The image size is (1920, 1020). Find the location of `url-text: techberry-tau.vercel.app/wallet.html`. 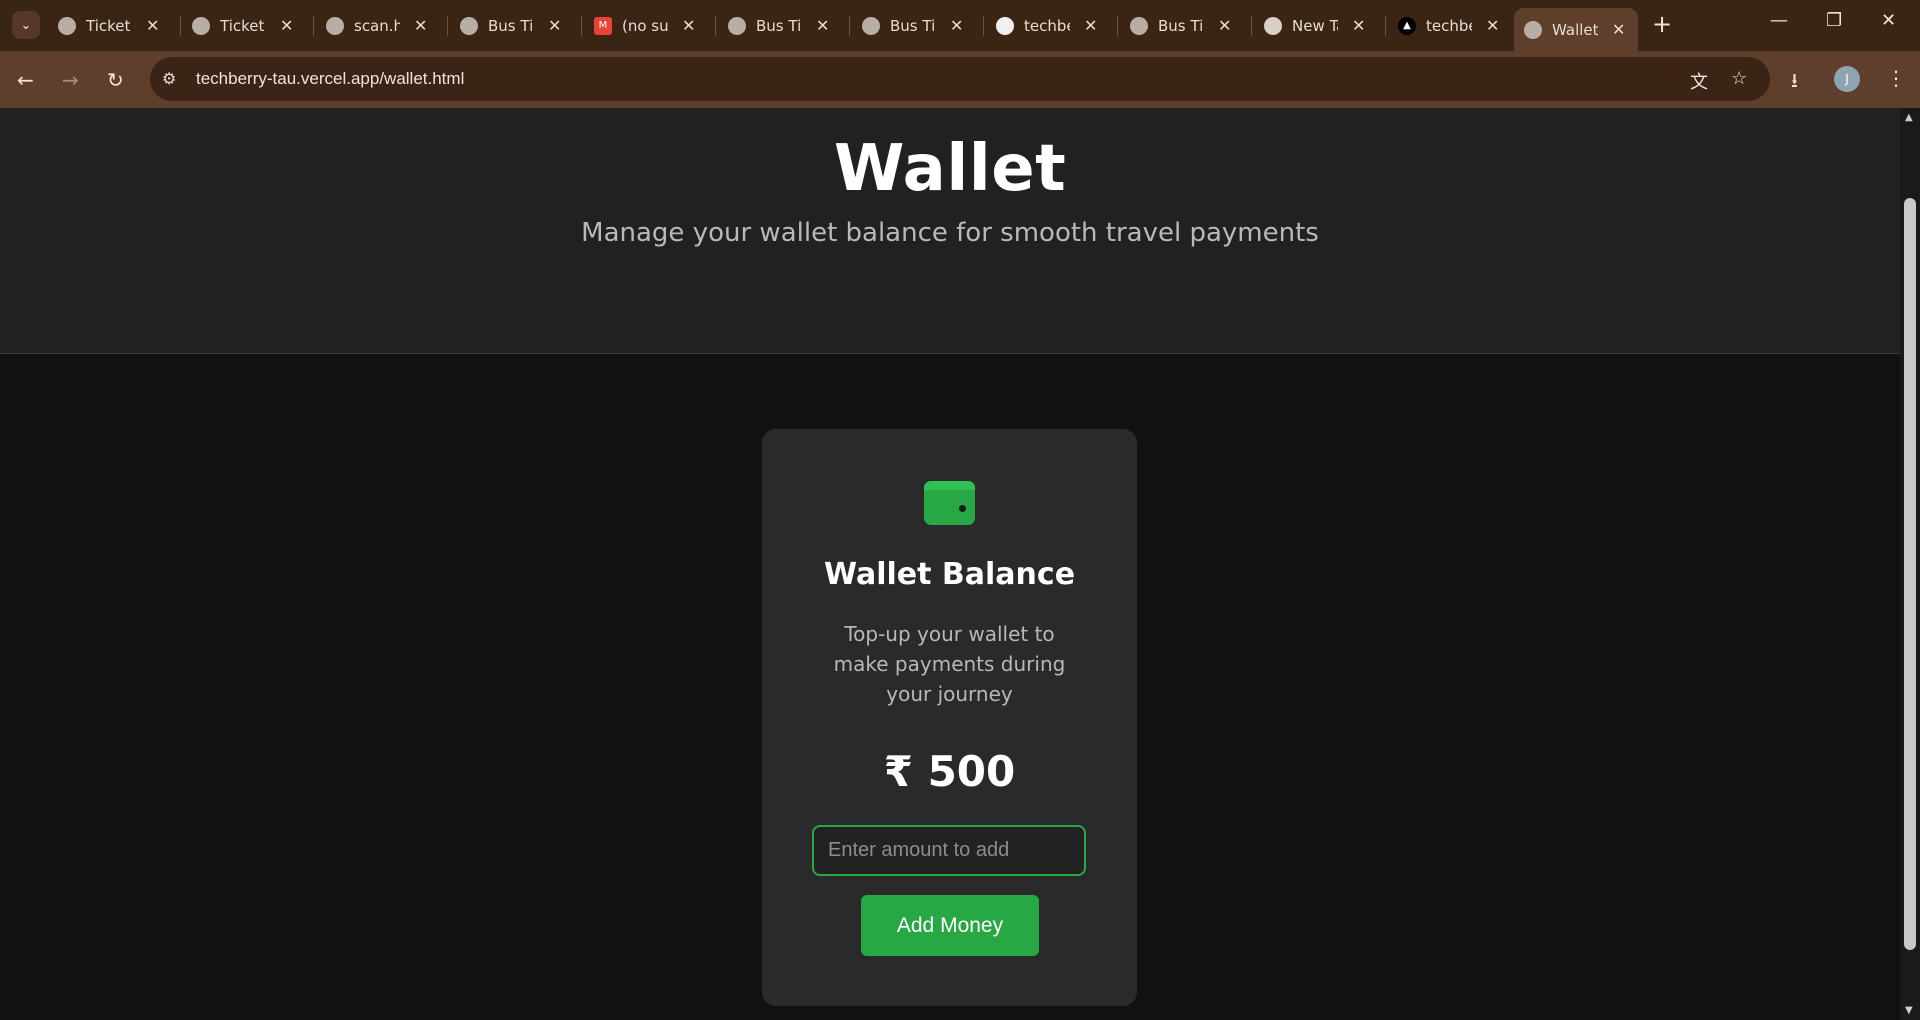

url-text: techberry-tau.vercel.app/wallet.html is located at coordinates (330, 79).